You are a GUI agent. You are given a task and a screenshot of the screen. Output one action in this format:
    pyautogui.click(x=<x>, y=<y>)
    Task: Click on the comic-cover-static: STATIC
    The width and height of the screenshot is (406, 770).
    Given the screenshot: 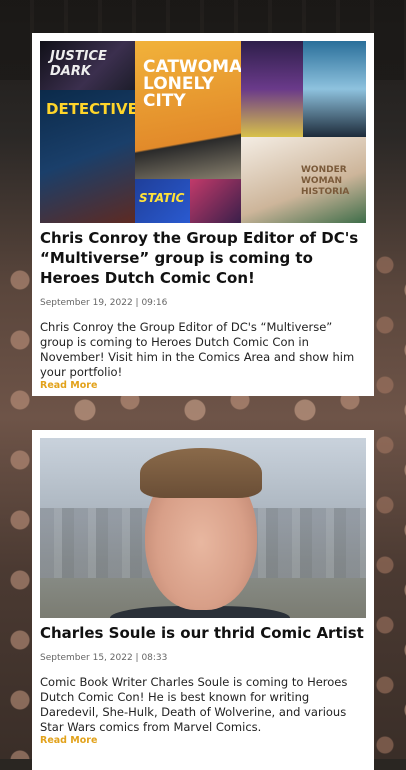 What is the action you would take?
    pyautogui.click(x=162, y=201)
    